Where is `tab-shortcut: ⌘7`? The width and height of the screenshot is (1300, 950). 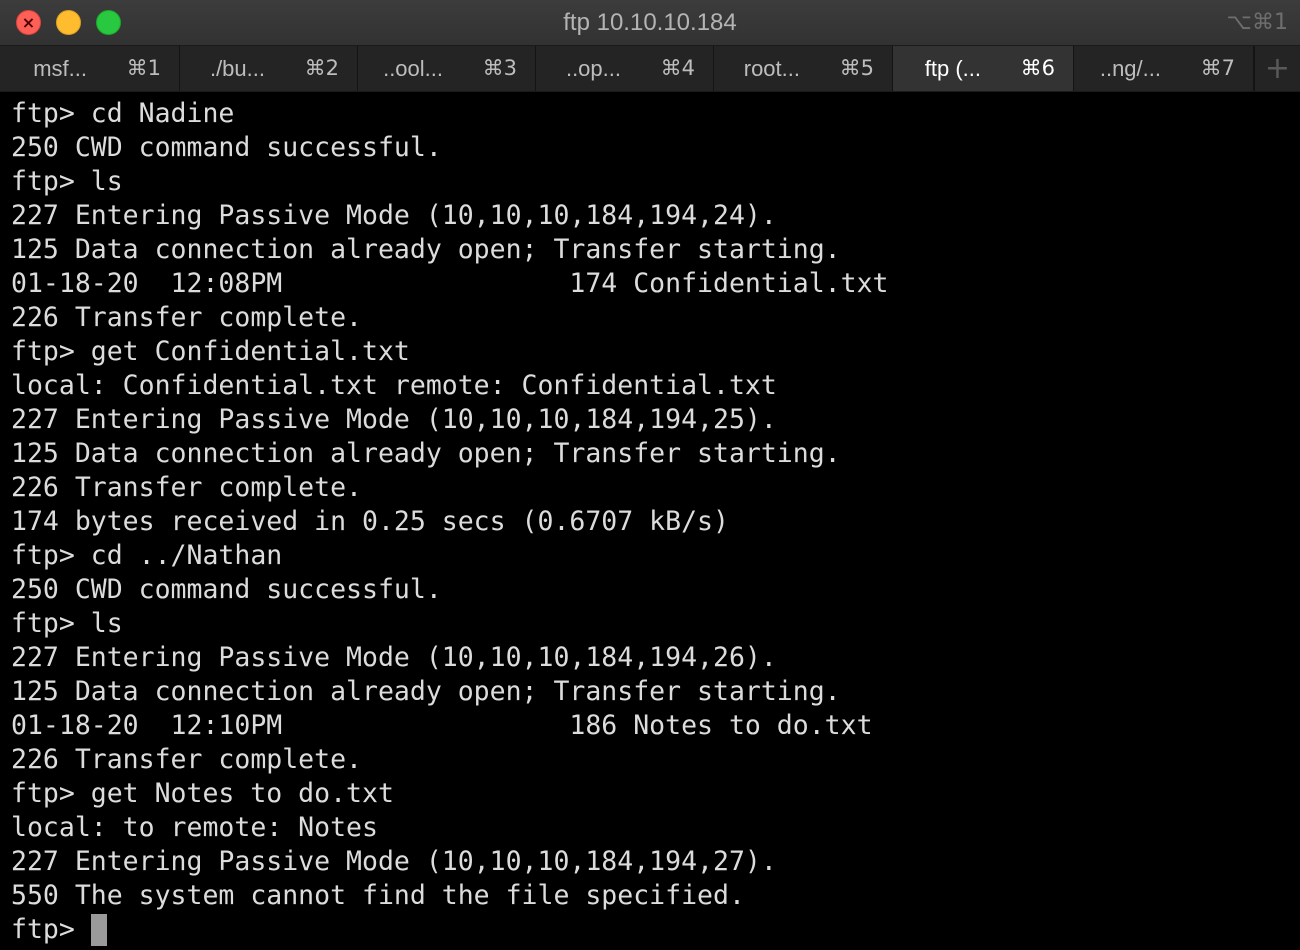 tab-shortcut: ⌘7 is located at coordinates (1217, 68).